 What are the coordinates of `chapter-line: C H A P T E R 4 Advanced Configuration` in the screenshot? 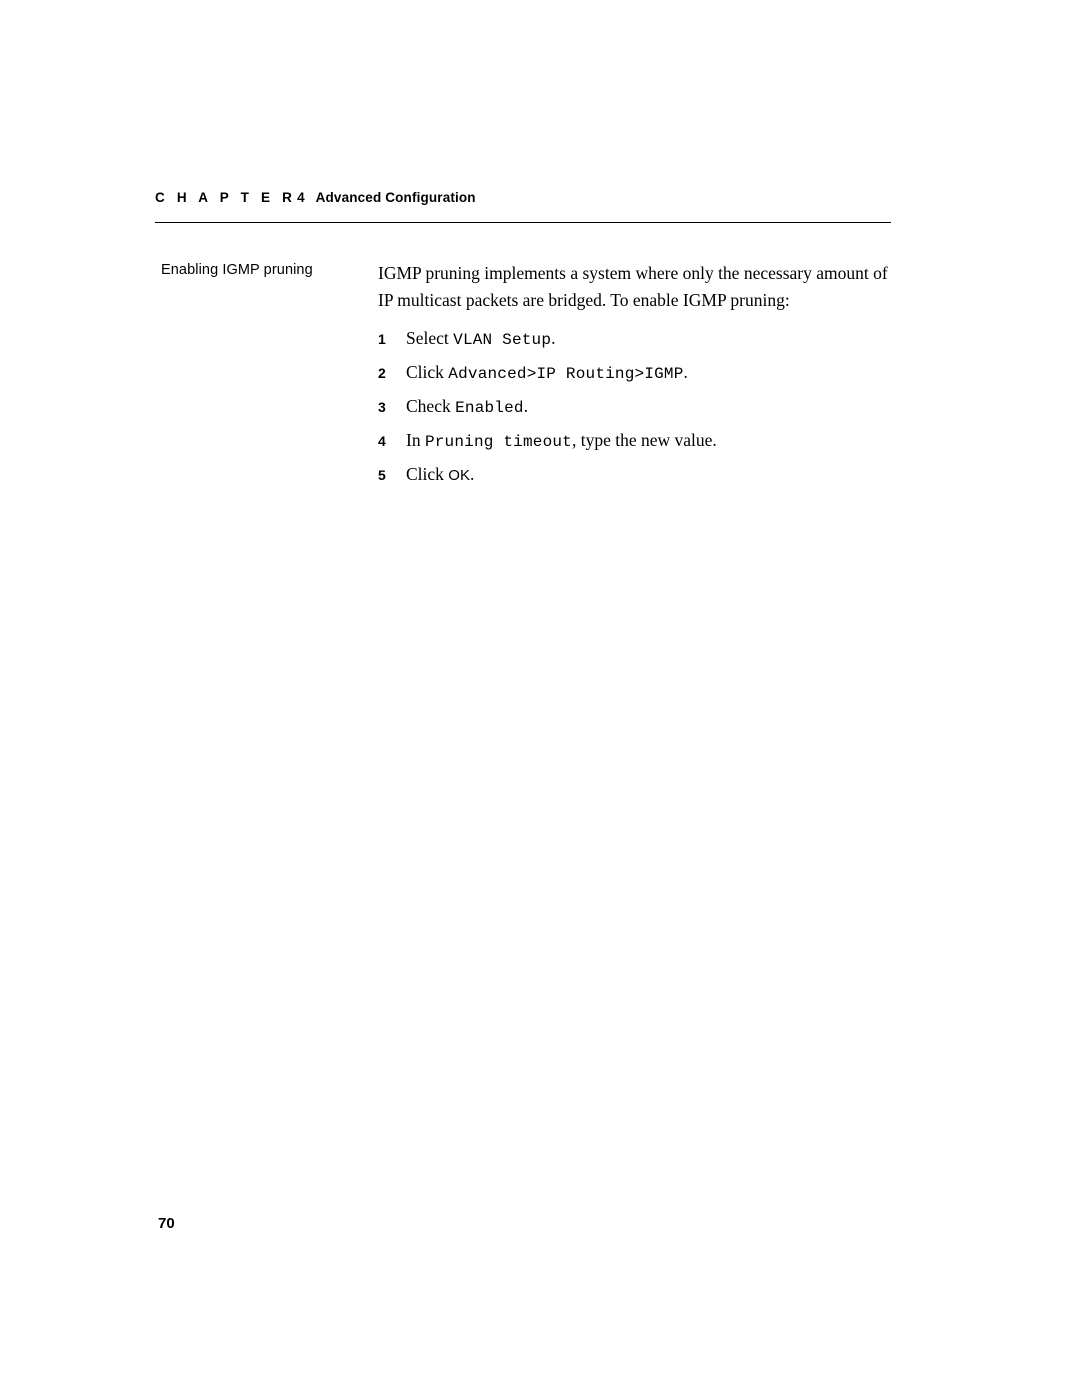 It's located at (523, 201).